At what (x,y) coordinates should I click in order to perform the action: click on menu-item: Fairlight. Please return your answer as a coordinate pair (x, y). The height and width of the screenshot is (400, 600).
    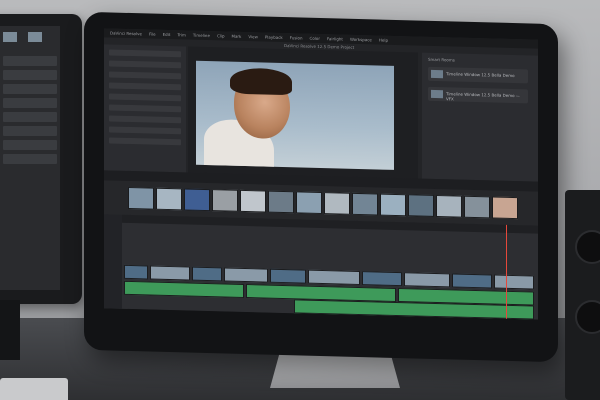
    Looking at the image, I should click on (335, 38).